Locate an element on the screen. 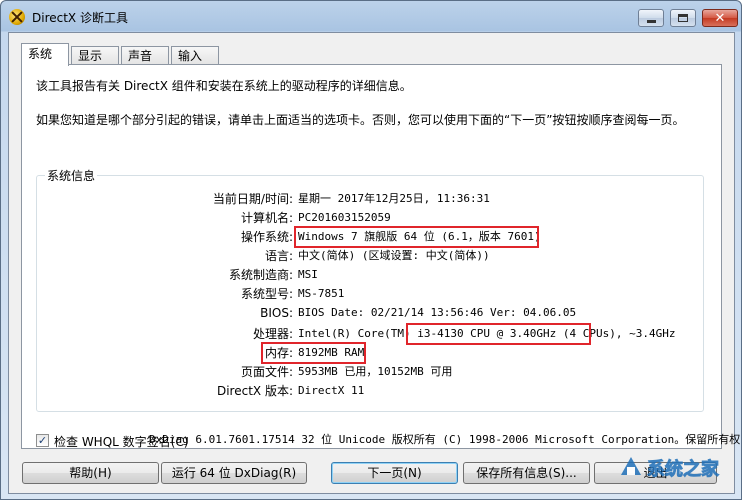  pagefile-value: 5953MB 已用，10152MB 可用 is located at coordinates (375, 371).